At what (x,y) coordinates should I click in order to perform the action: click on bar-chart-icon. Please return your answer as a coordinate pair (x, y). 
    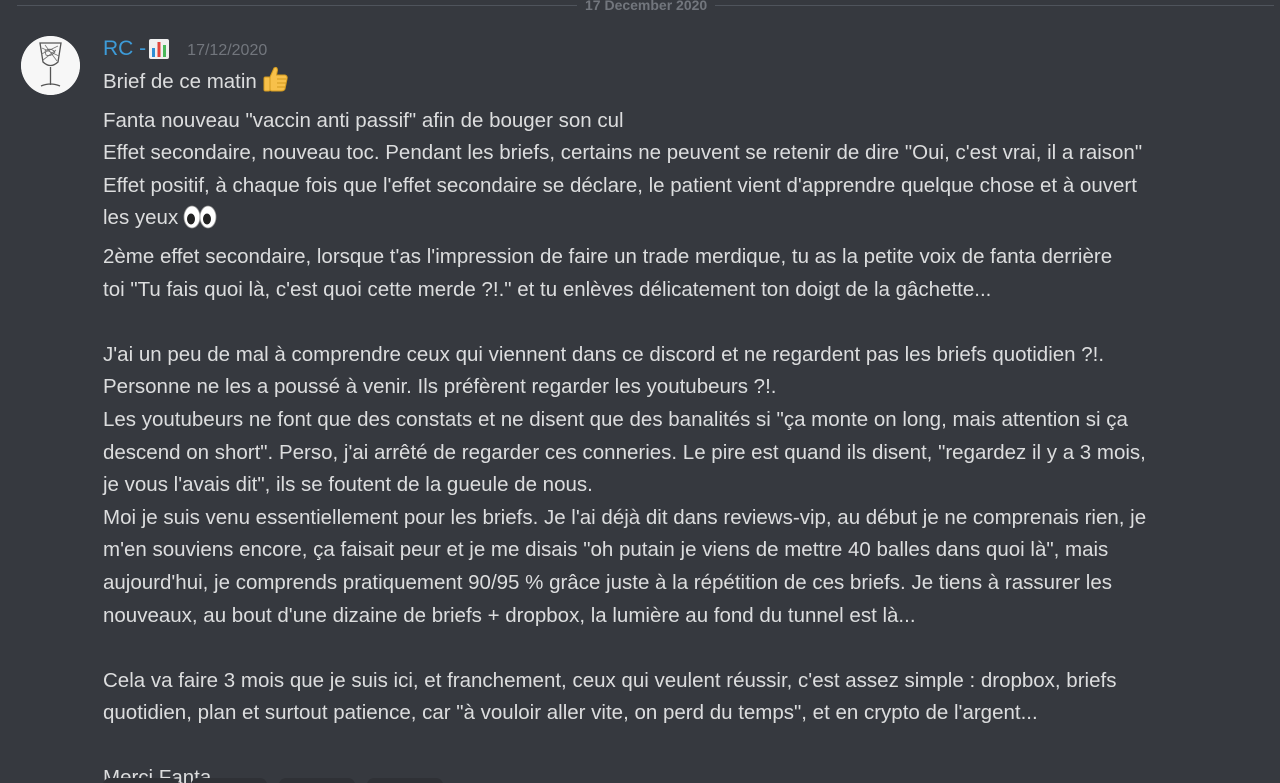
    Looking at the image, I should click on (159, 49).